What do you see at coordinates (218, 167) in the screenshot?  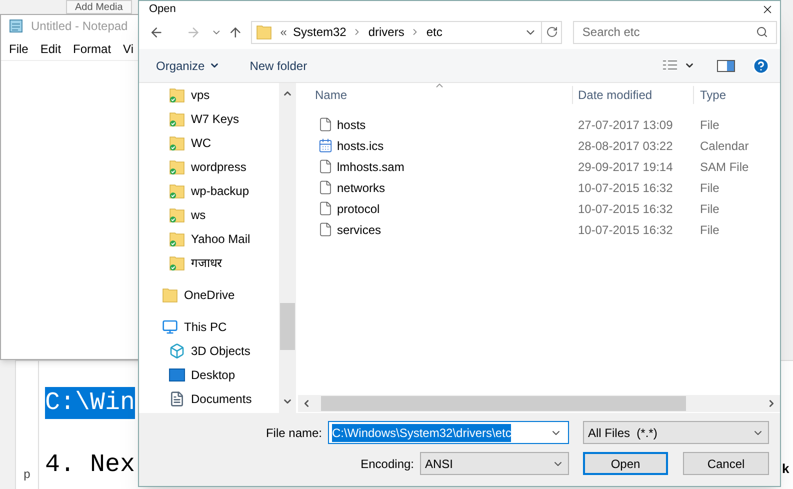 I see `nav-item-label: wordpress` at bounding box center [218, 167].